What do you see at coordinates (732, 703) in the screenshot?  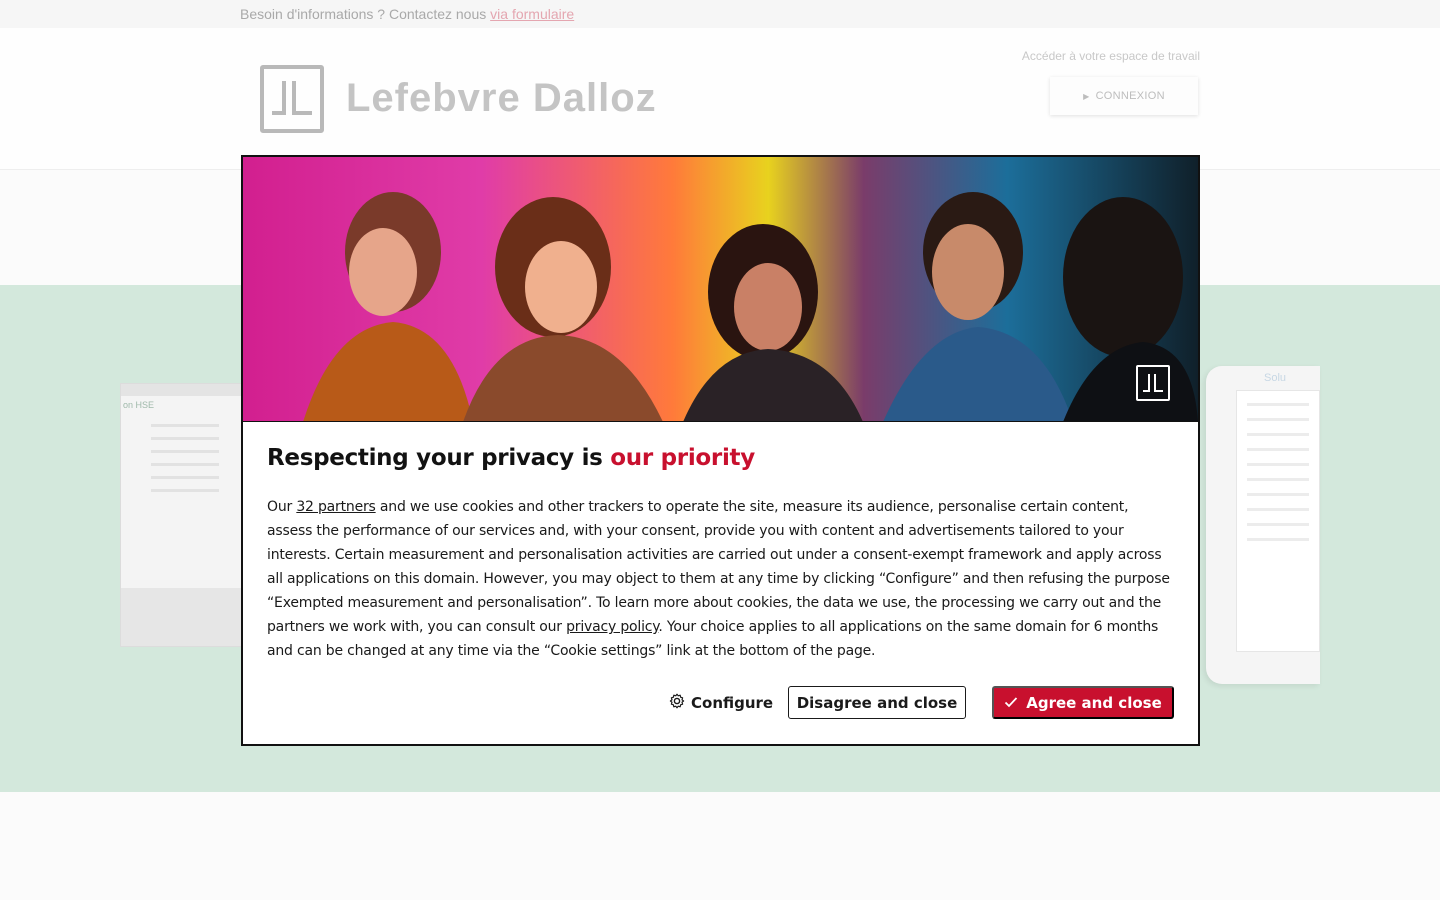 I see `configure-label: Configure` at bounding box center [732, 703].